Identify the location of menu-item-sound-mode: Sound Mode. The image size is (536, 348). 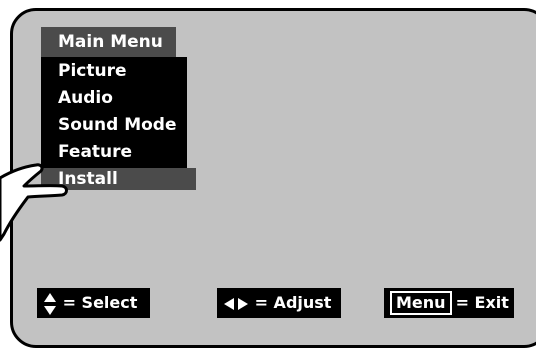
(117, 125).